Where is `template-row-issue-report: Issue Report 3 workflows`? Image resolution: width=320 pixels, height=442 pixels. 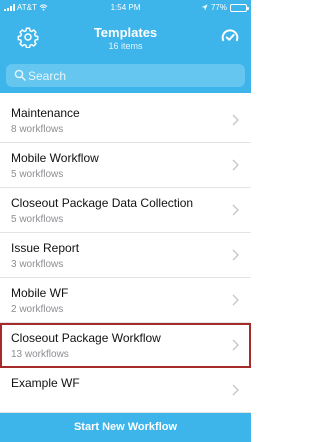 template-row-issue-report: Issue Report 3 workflows is located at coordinates (125, 255).